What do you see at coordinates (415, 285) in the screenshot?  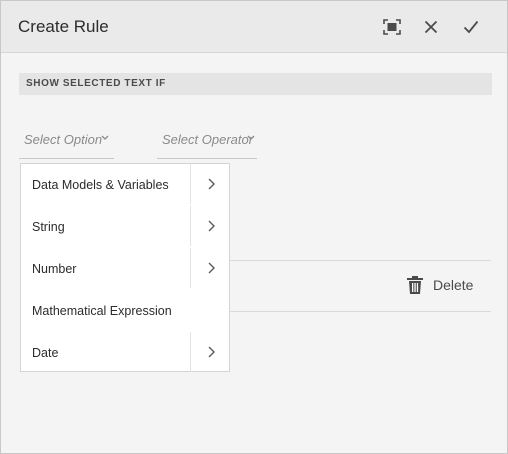 I see `trash-icon` at bounding box center [415, 285].